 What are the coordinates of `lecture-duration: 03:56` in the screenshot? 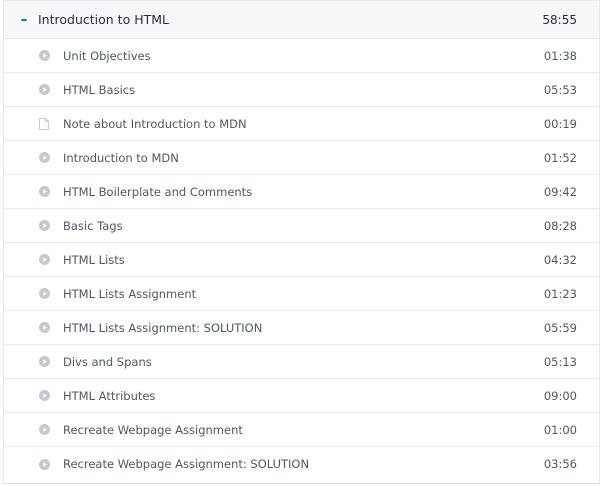 It's located at (560, 464).